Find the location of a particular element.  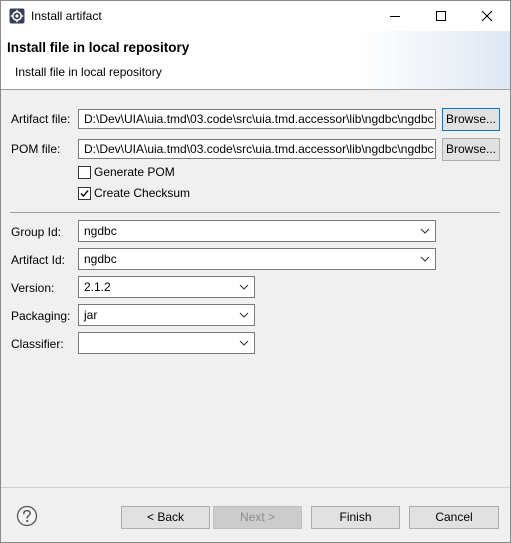

artifact-id-combo: ngdbc is located at coordinates (257, 259).